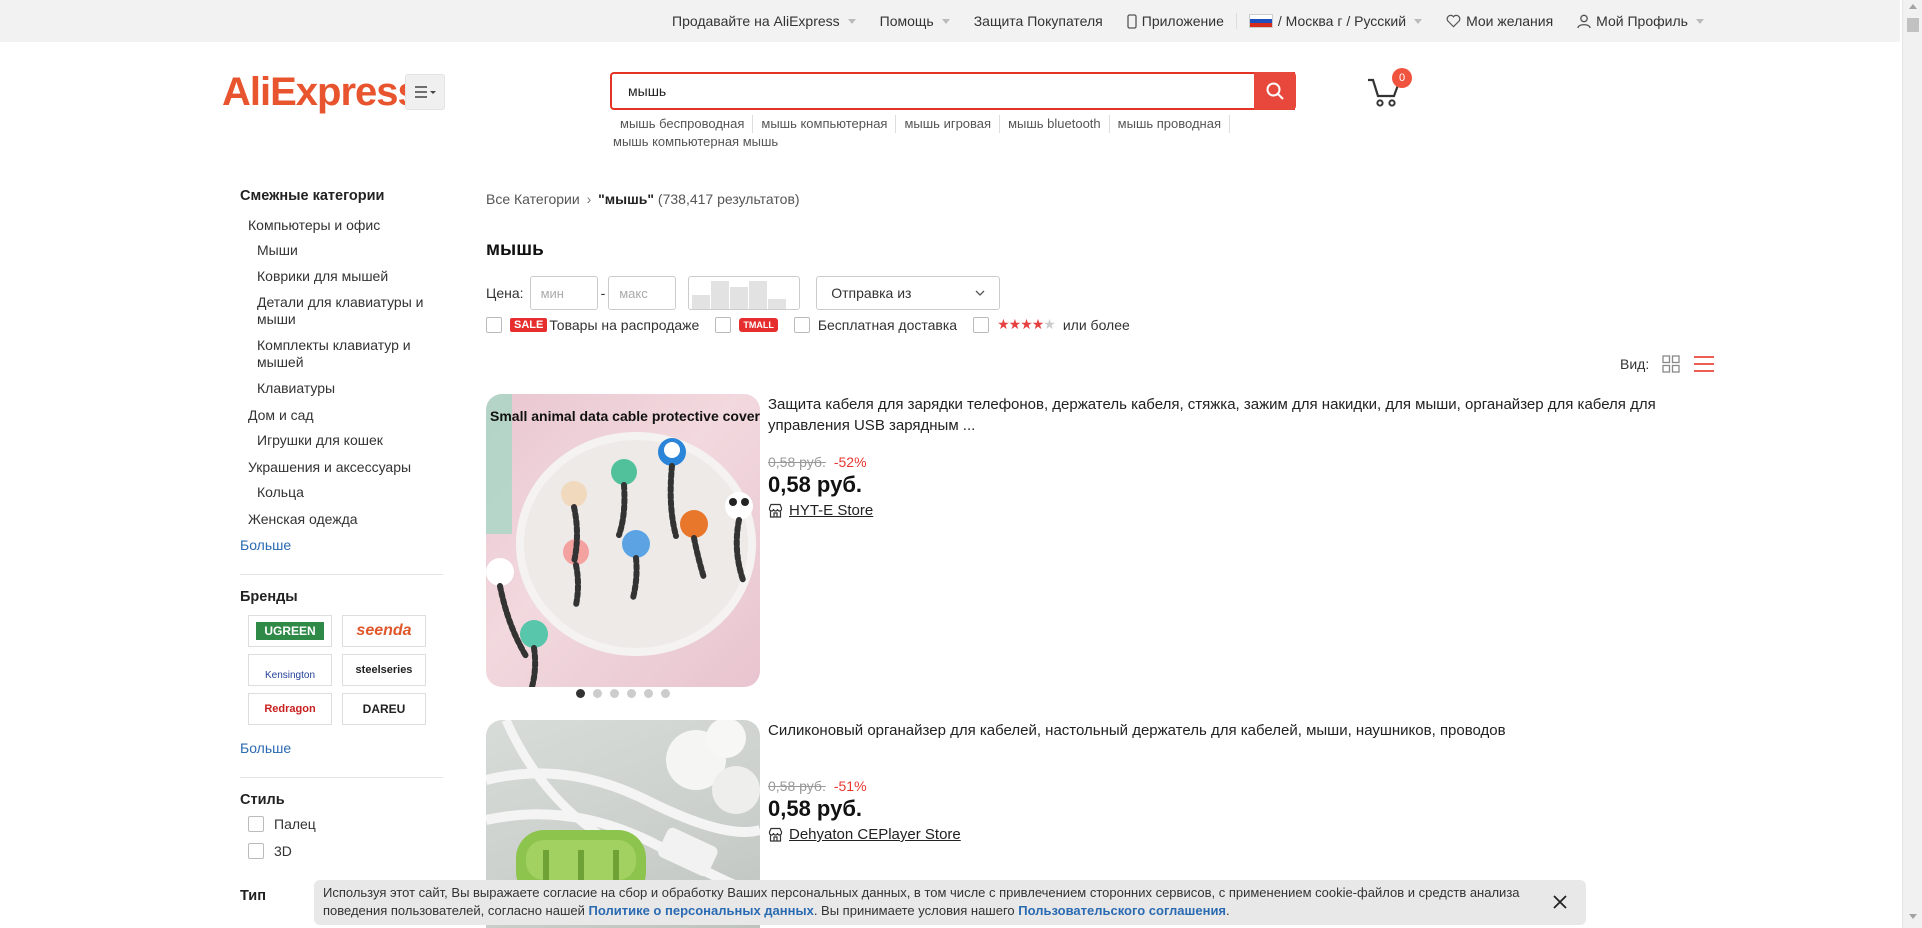 The width and height of the screenshot is (1922, 928). I want to click on sell-on-aliexpress-link: Продавайте на AliExpress, so click(764, 21).